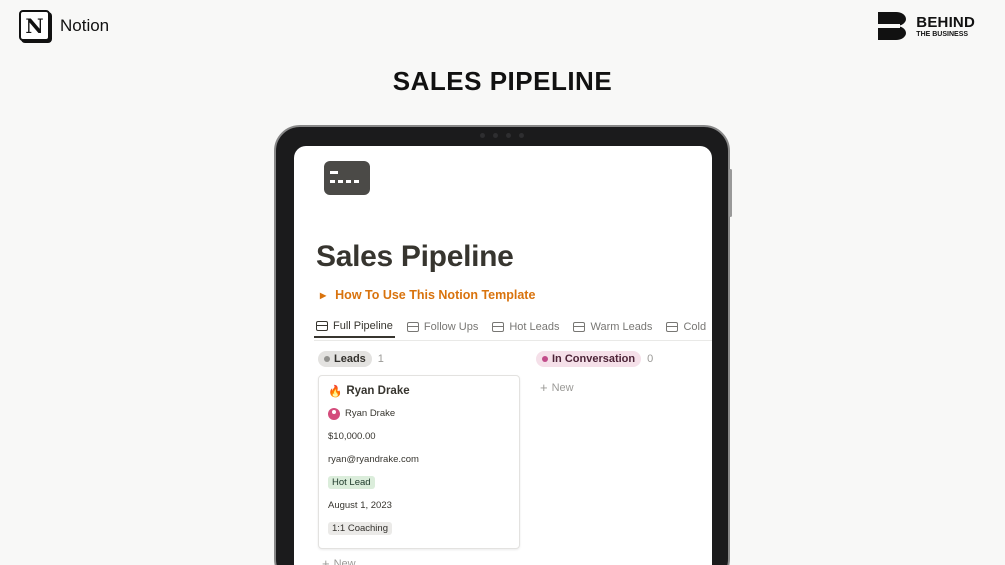 Image resolution: width=1005 pixels, height=565 pixels. I want to click on product-tag: 1:1 Coaching, so click(360, 528).